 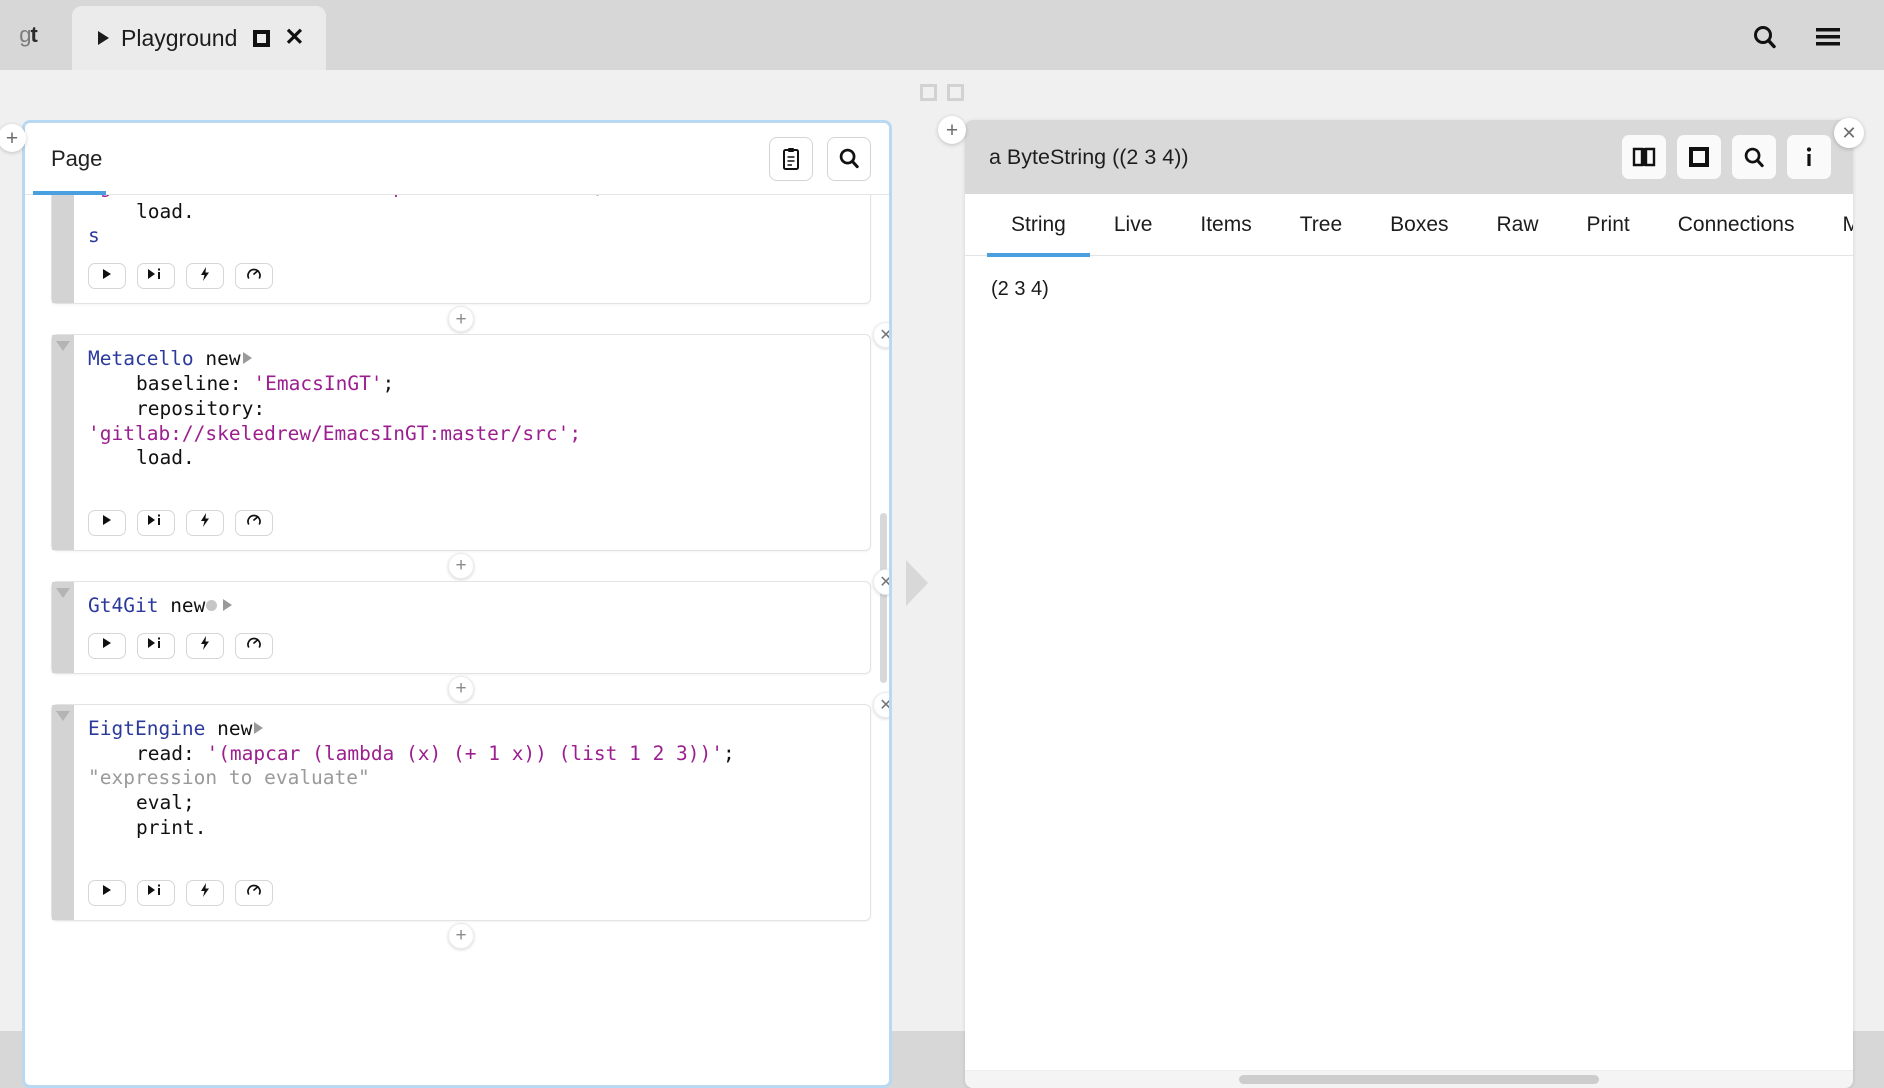 What do you see at coordinates (1321, 225) in the screenshot?
I see `tab-tree: Tree` at bounding box center [1321, 225].